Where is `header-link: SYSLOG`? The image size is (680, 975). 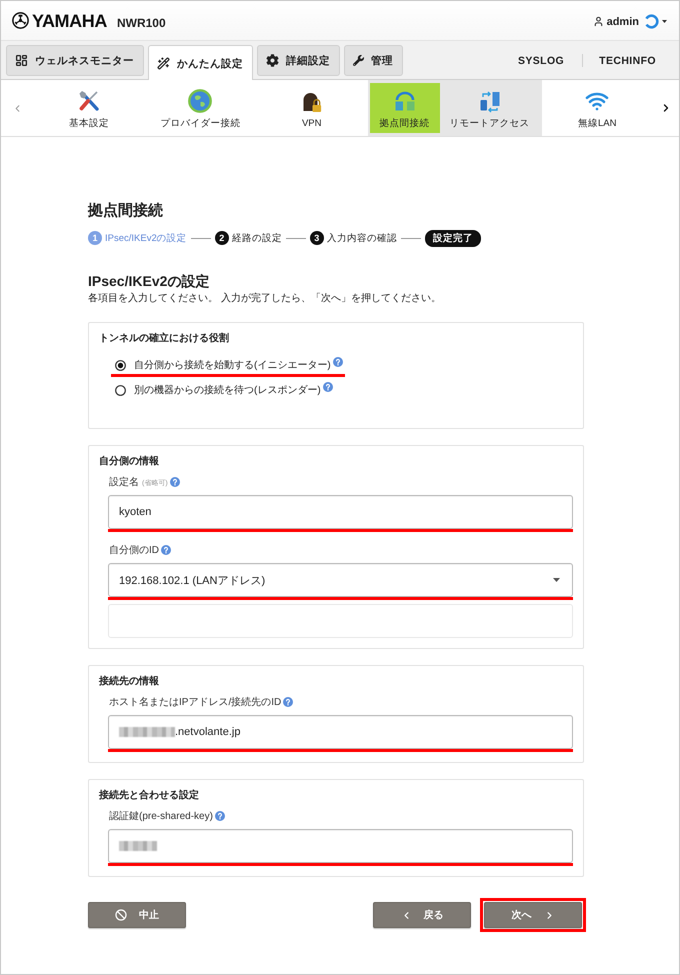 header-link: SYSLOG is located at coordinates (541, 60).